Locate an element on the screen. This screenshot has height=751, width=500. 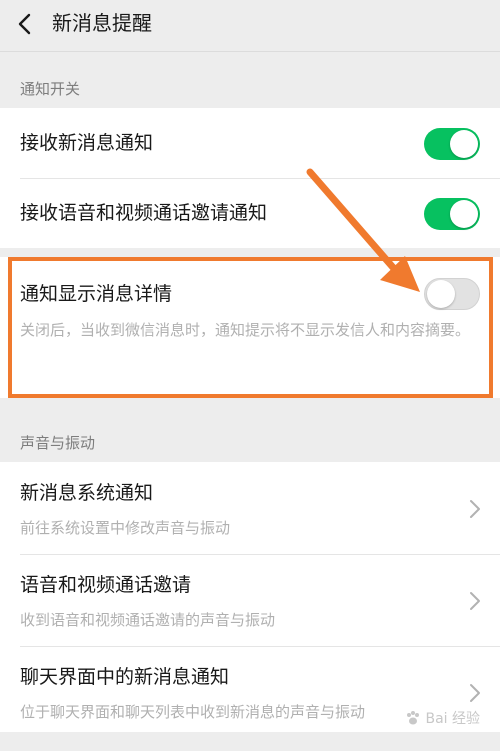
receive-new-message-toggle is located at coordinates (452, 144).